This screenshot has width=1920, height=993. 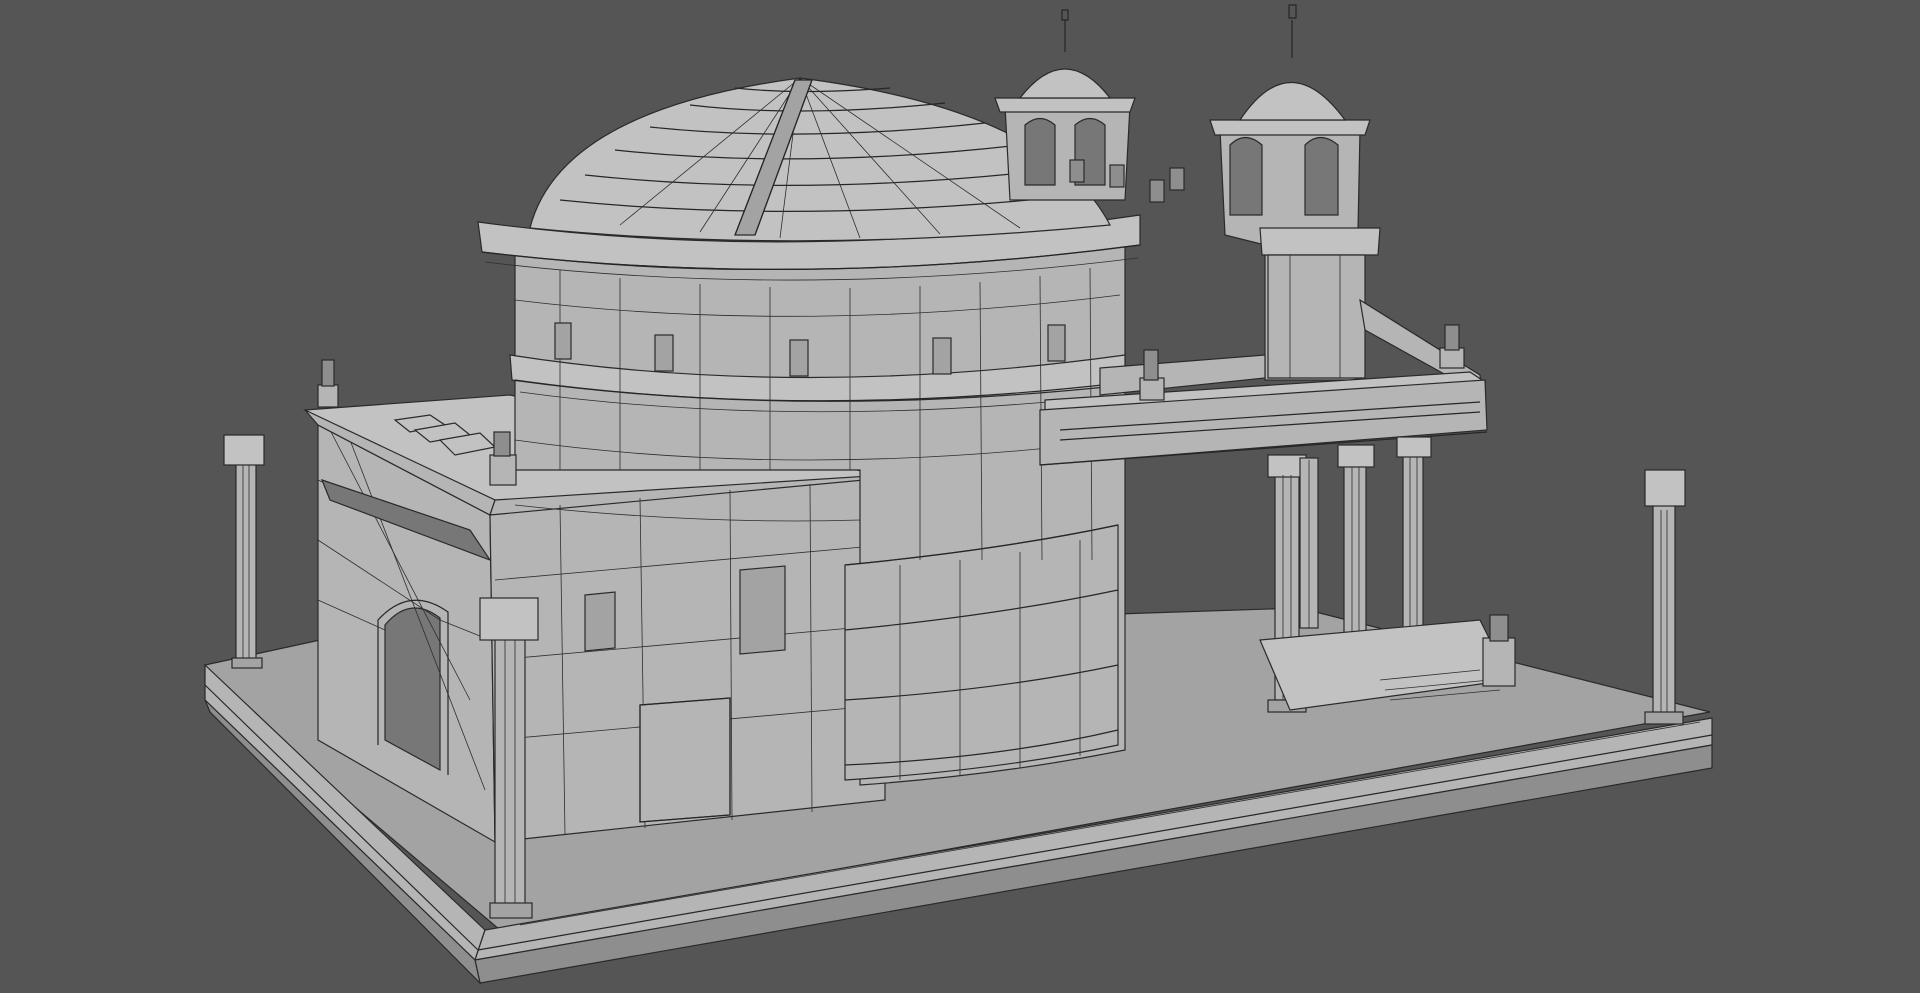 What do you see at coordinates (244, 551) in the screenshot?
I see `free-column-left-rear` at bounding box center [244, 551].